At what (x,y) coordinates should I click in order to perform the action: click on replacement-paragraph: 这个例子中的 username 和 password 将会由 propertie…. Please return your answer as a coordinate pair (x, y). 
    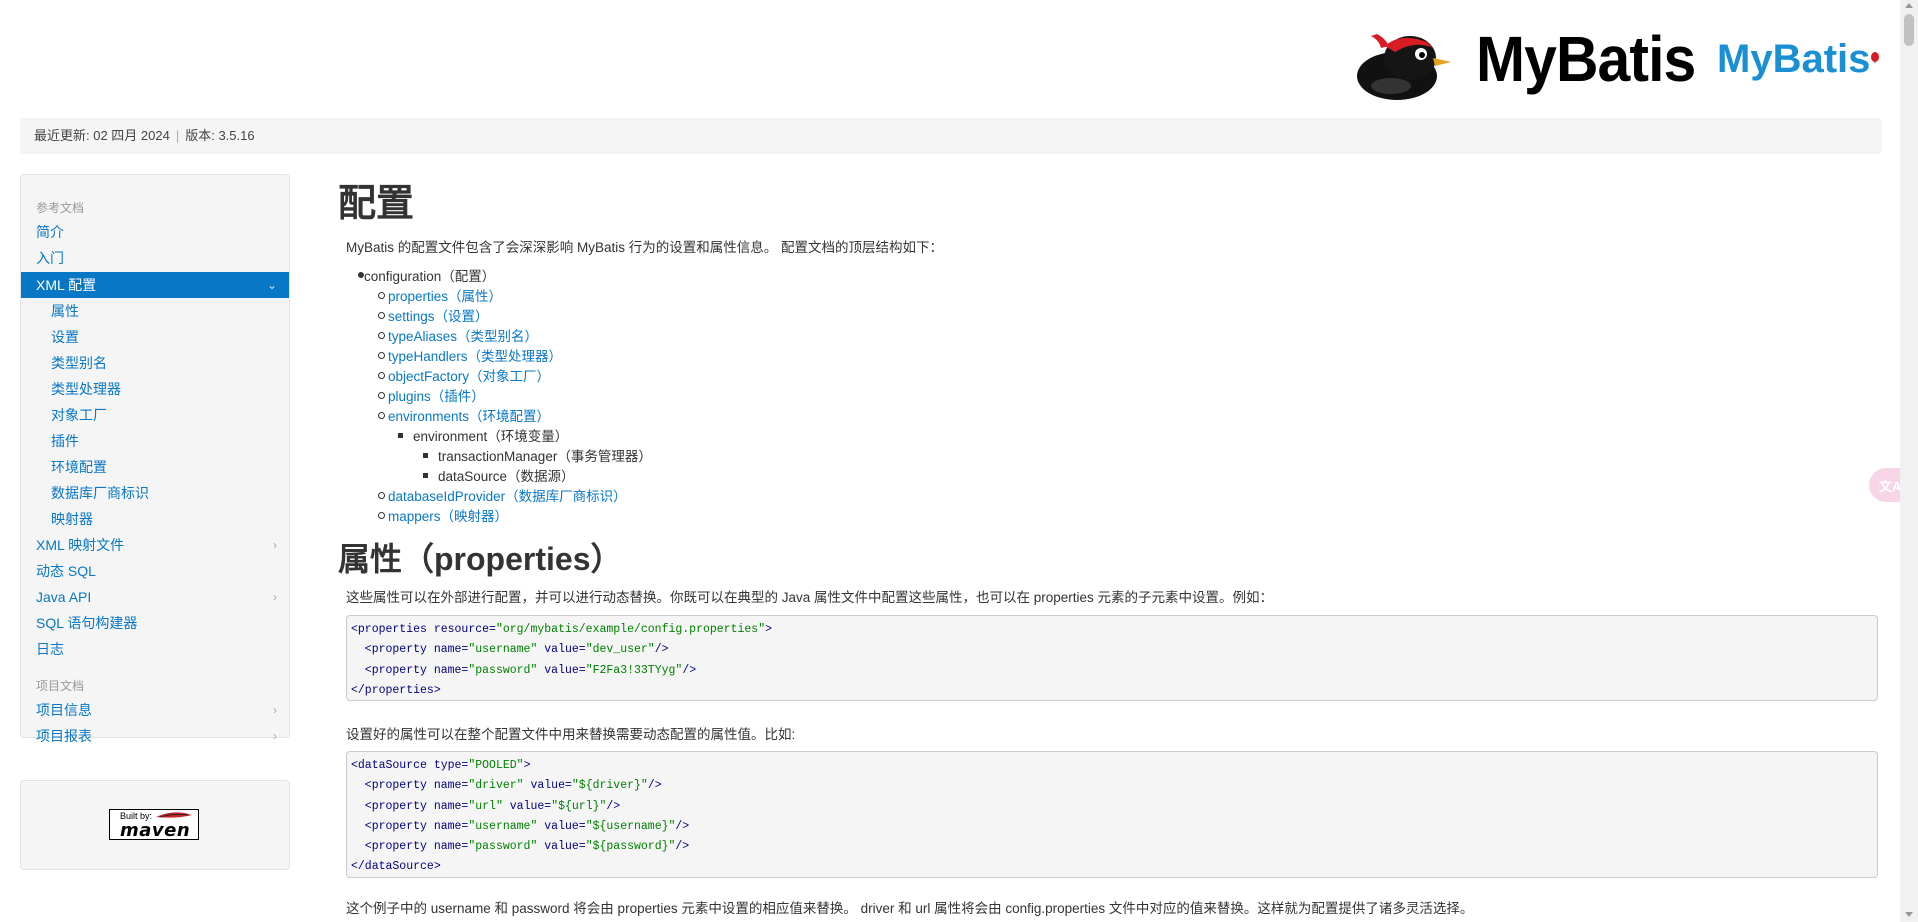
    Looking at the image, I should click on (910, 908).